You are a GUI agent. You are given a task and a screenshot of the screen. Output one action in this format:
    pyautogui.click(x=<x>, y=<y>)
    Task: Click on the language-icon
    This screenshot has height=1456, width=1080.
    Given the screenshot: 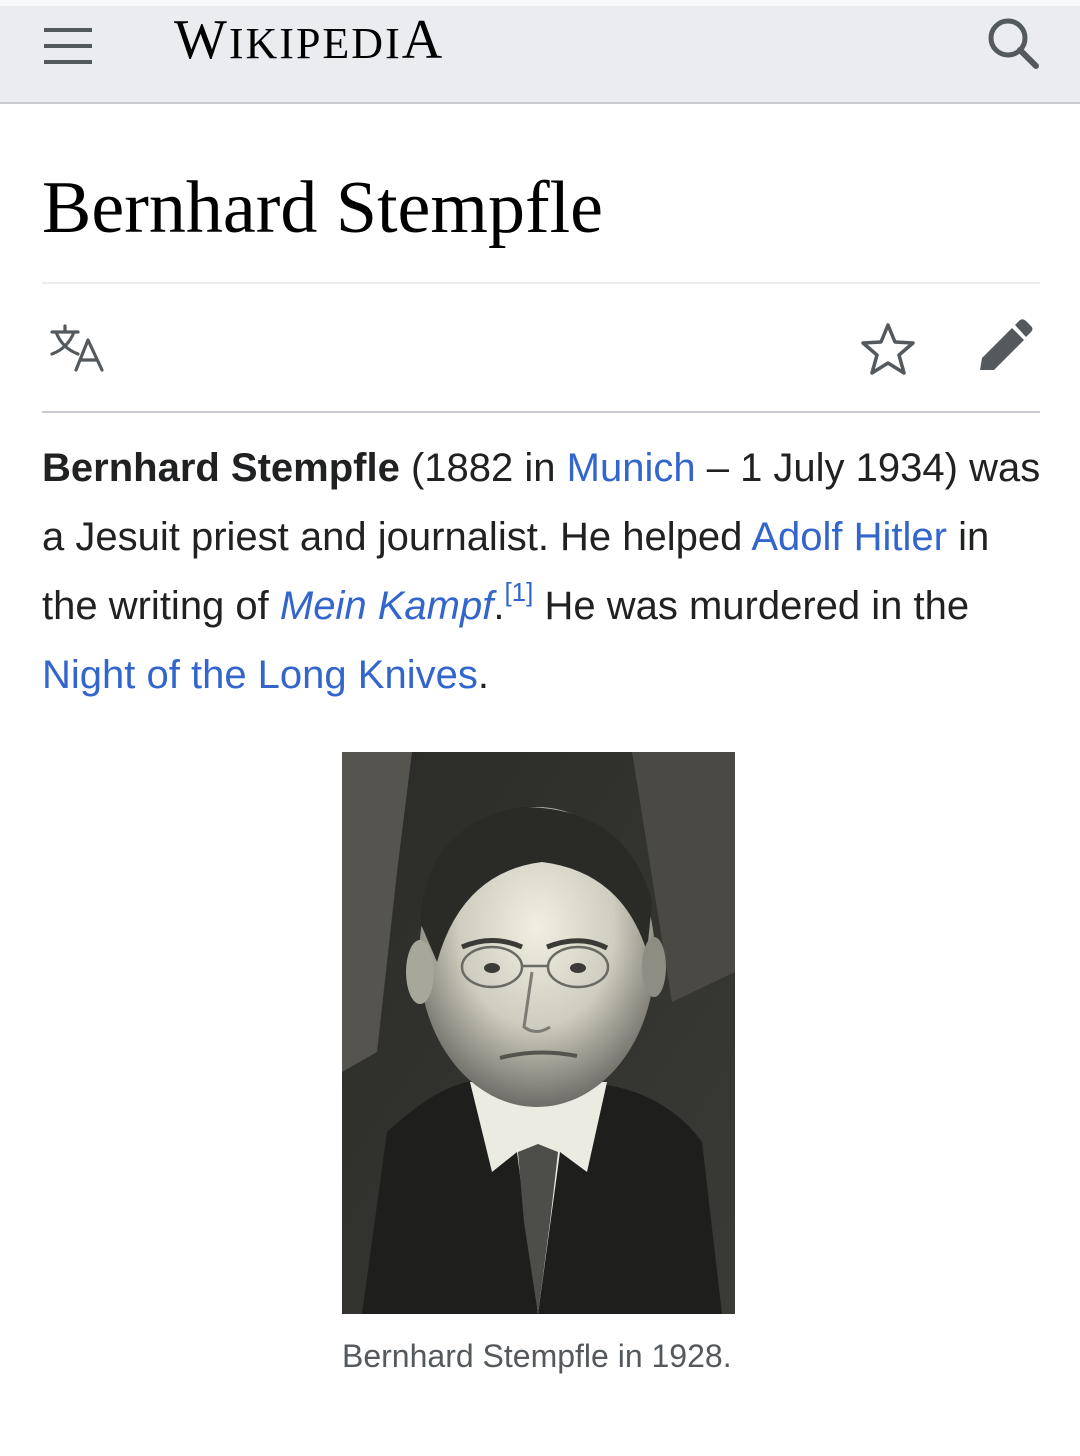 What is the action you would take?
    pyautogui.click(x=78, y=348)
    